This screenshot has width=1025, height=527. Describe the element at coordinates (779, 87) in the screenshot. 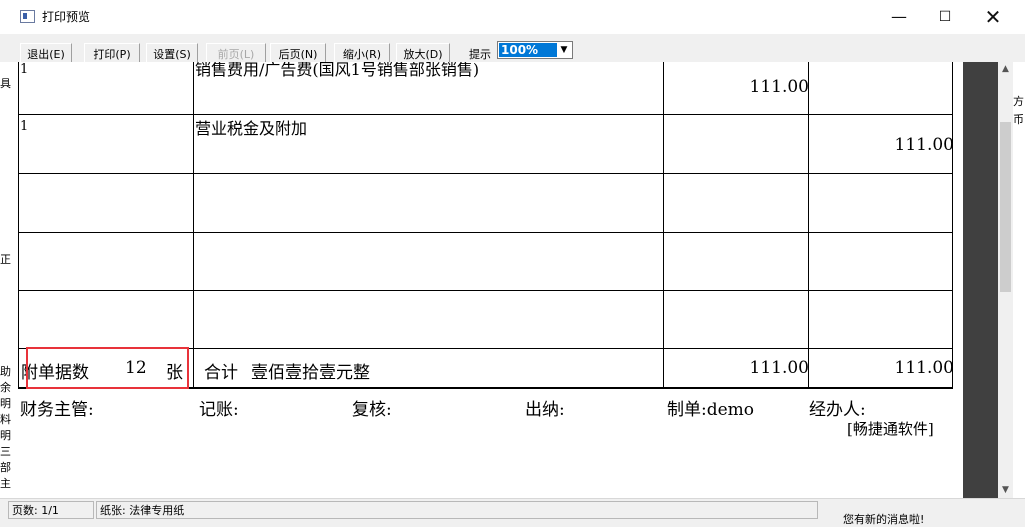

I see `table-cell-debit: 111.00` at that location.